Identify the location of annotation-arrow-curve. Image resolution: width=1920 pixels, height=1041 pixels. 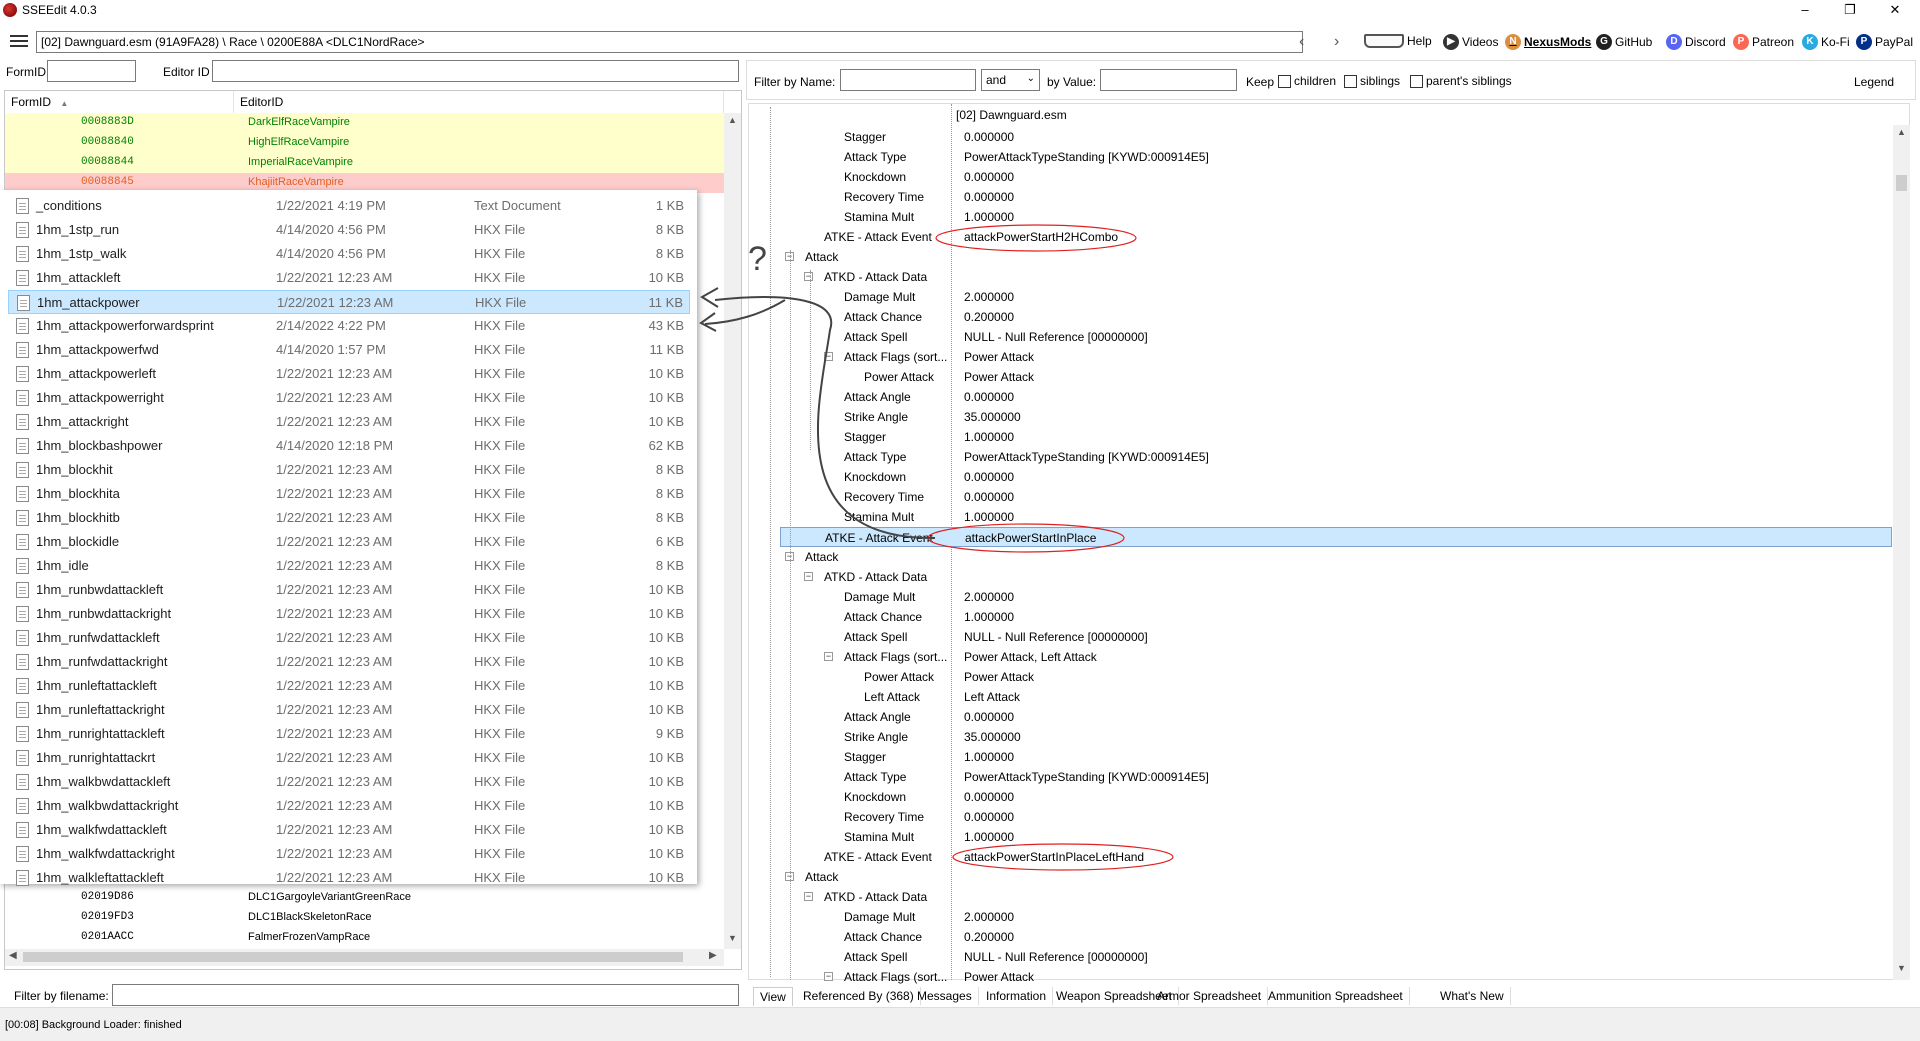
(825, 418).